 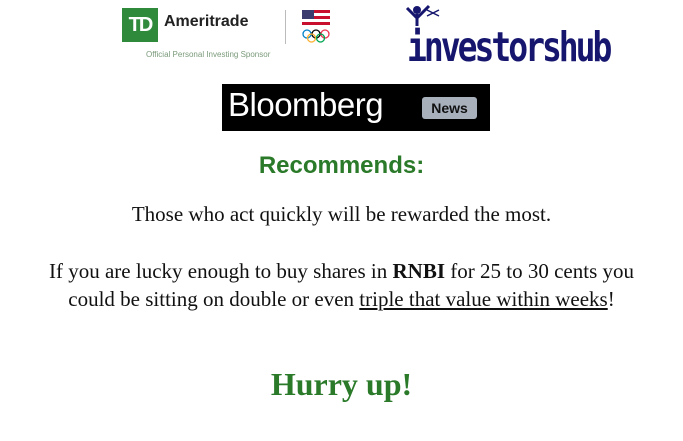 I want to click on bloomberg-wordmark: Bloomberg, so click(x=306, y=104).